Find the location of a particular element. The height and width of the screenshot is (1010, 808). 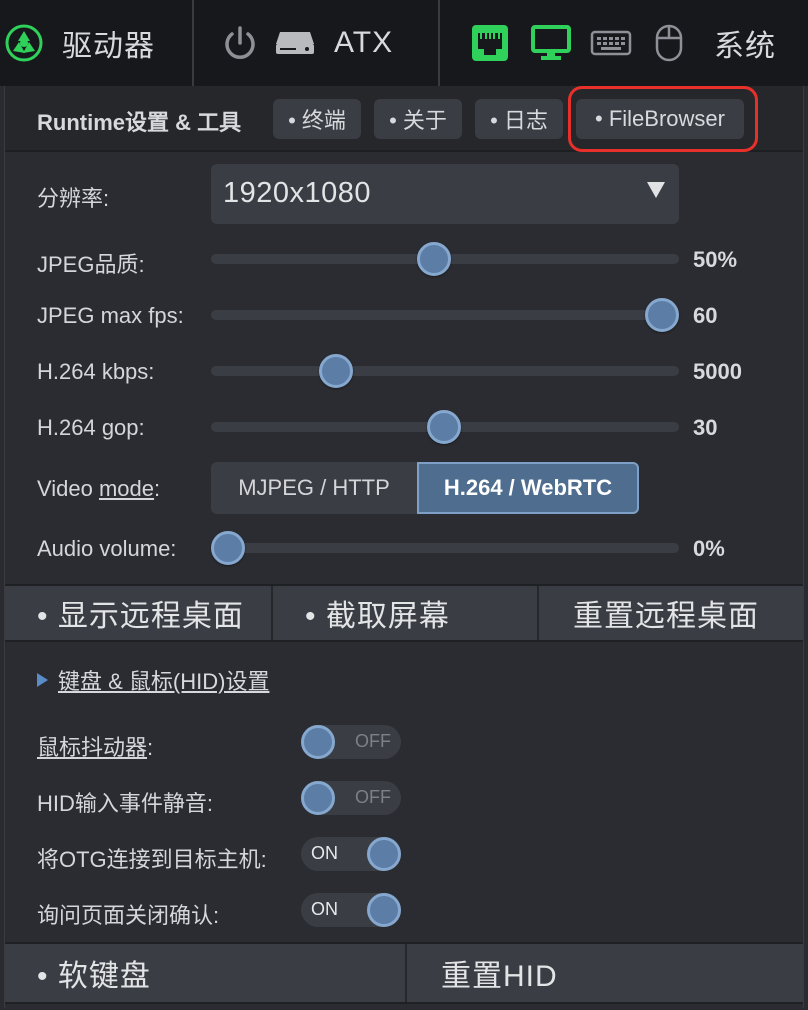

jpeg-quality-value: 50% is located at coordinates (715, 259).